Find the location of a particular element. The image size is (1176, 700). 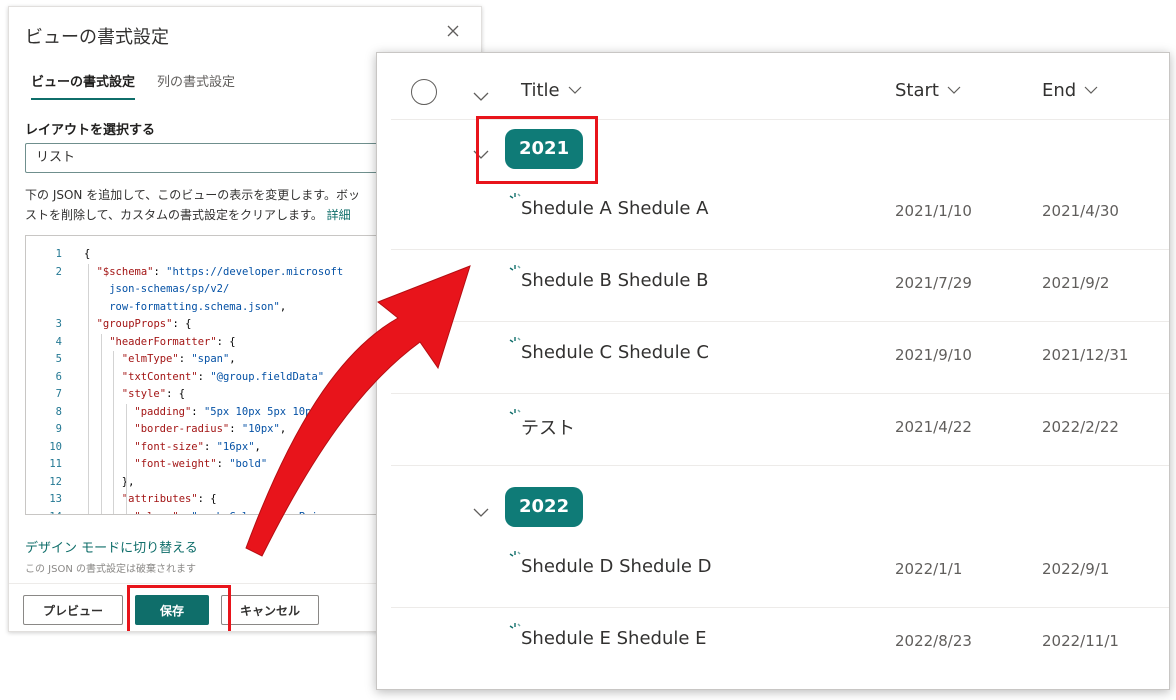

group-2021-highlight-box is located at coordinates (537, 150).